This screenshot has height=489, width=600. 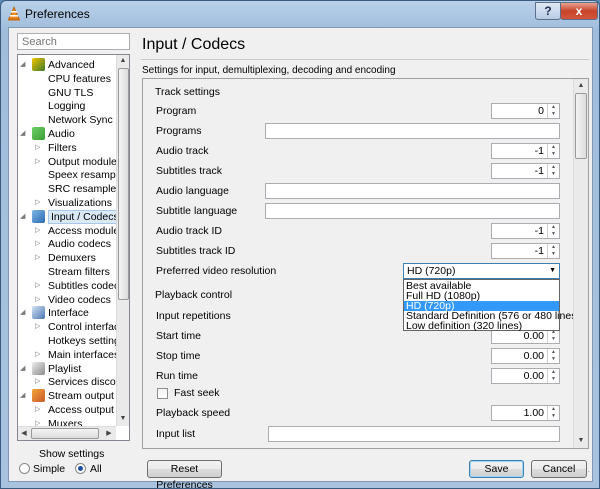 I want to click on sidebar-item: ◢ Playlist, so click(x=67, y=368).